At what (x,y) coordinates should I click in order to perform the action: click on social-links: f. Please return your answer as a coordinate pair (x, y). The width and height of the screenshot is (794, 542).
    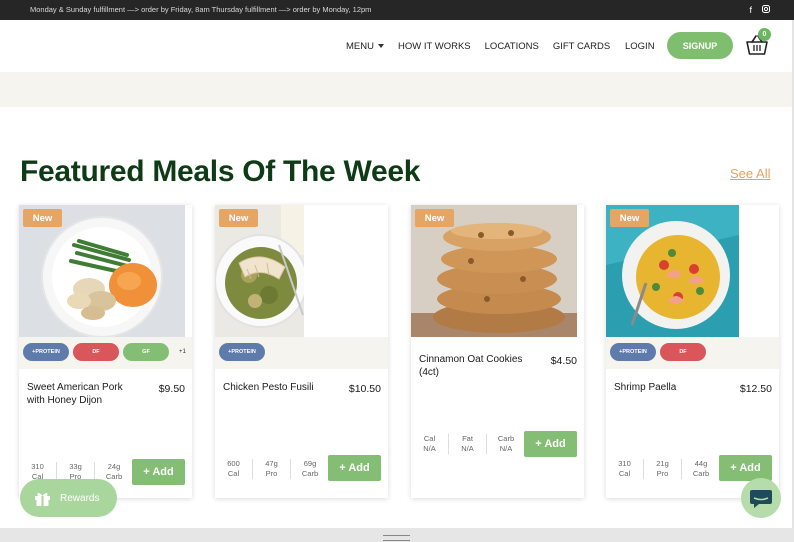
    Looking at the image, I should click on (759, 10).